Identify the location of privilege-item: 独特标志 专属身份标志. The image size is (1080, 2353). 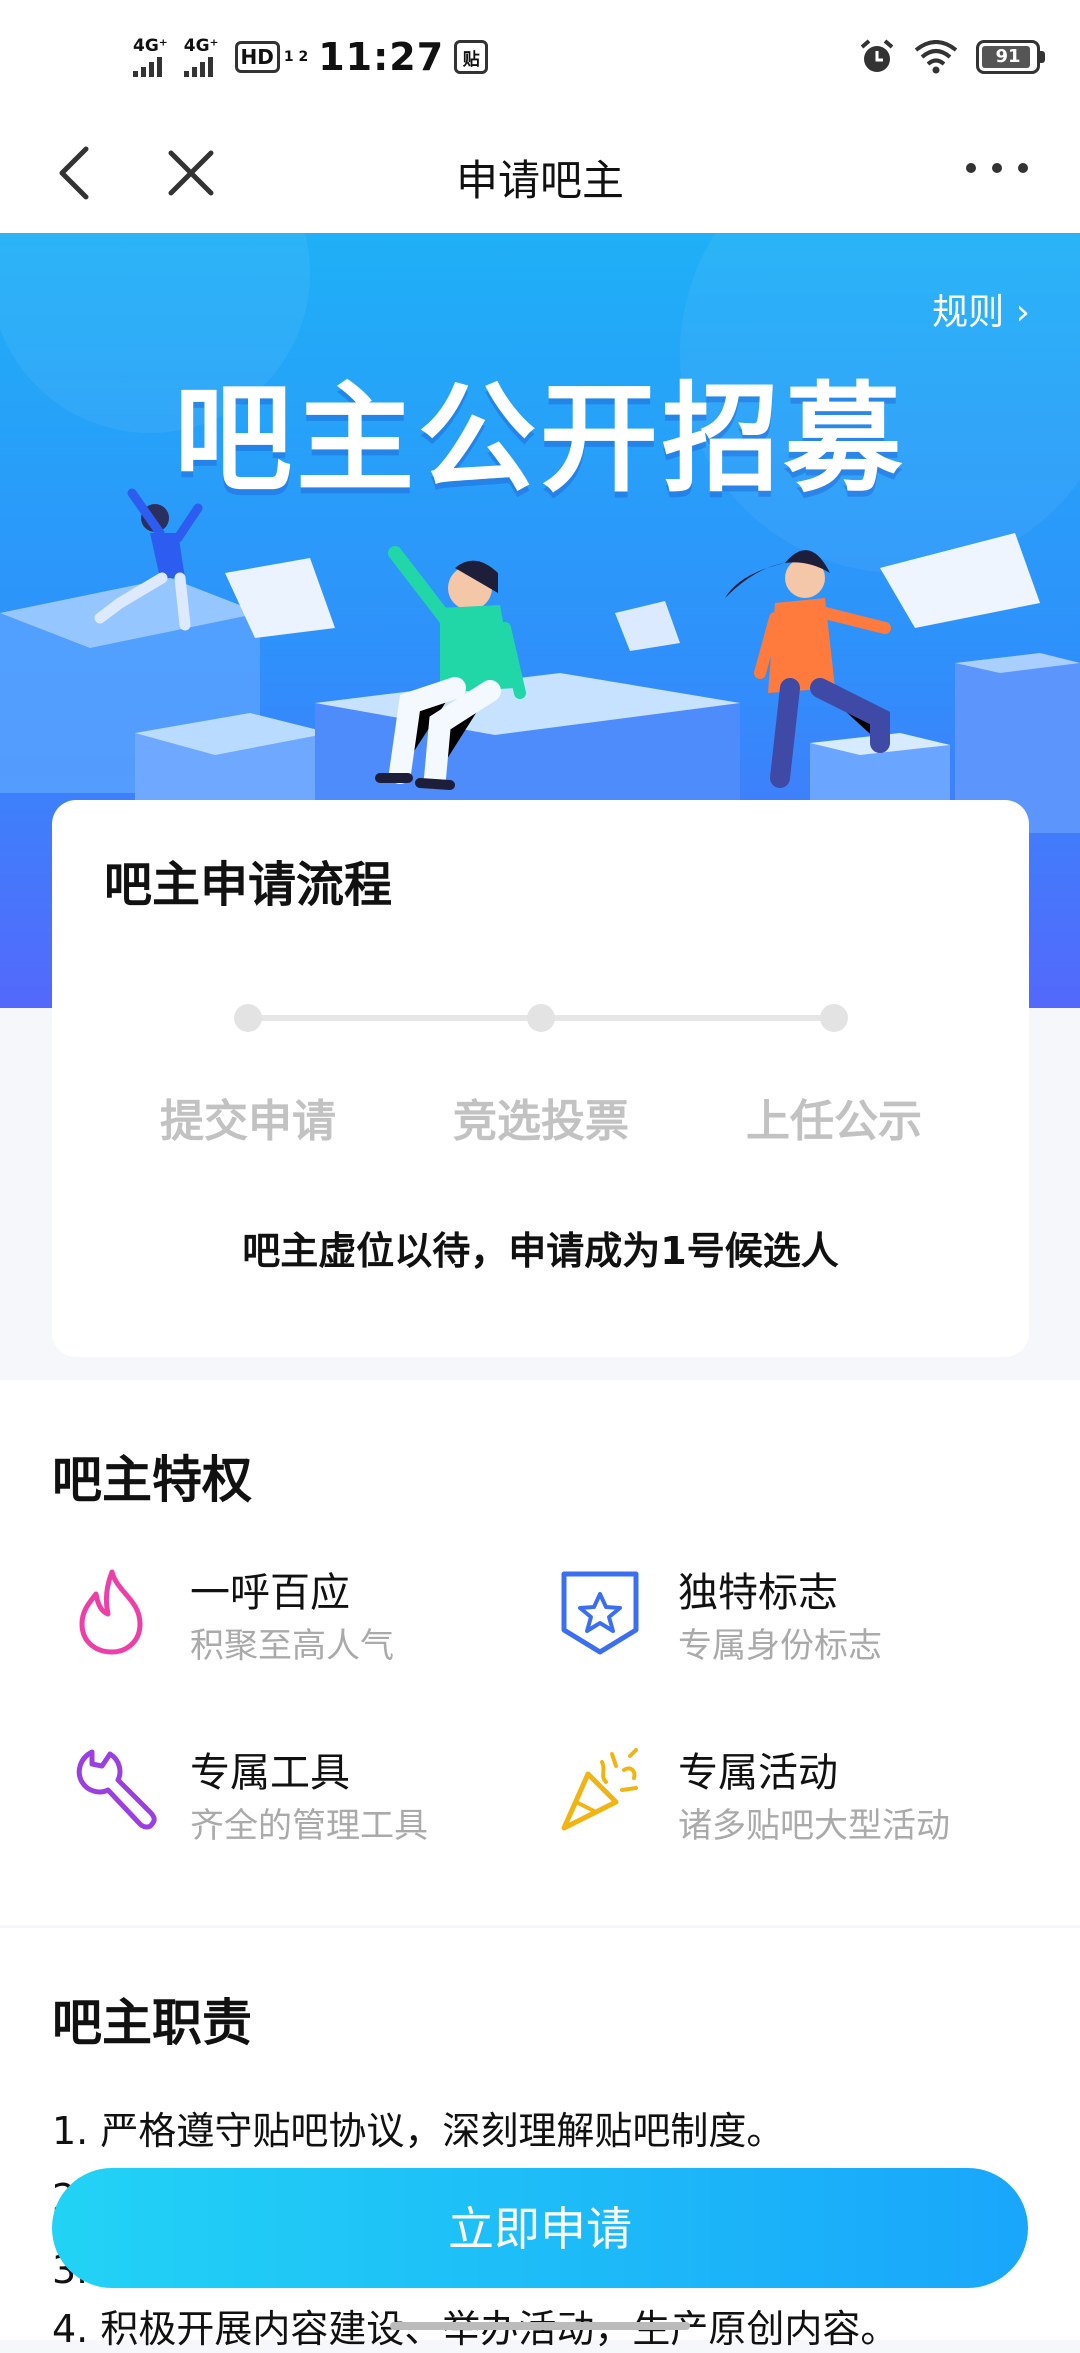
(780, 1615).